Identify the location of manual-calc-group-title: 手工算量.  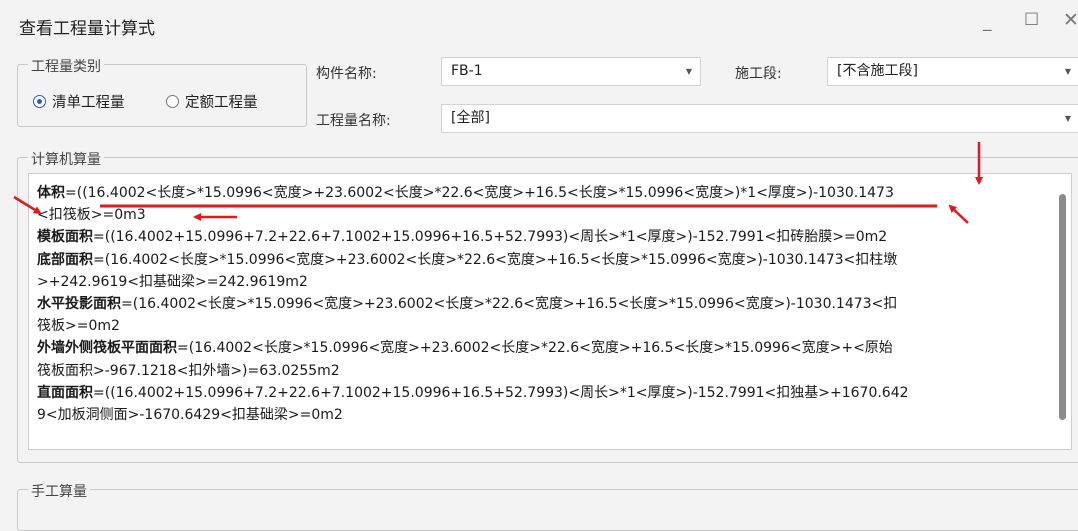
(59, 491).